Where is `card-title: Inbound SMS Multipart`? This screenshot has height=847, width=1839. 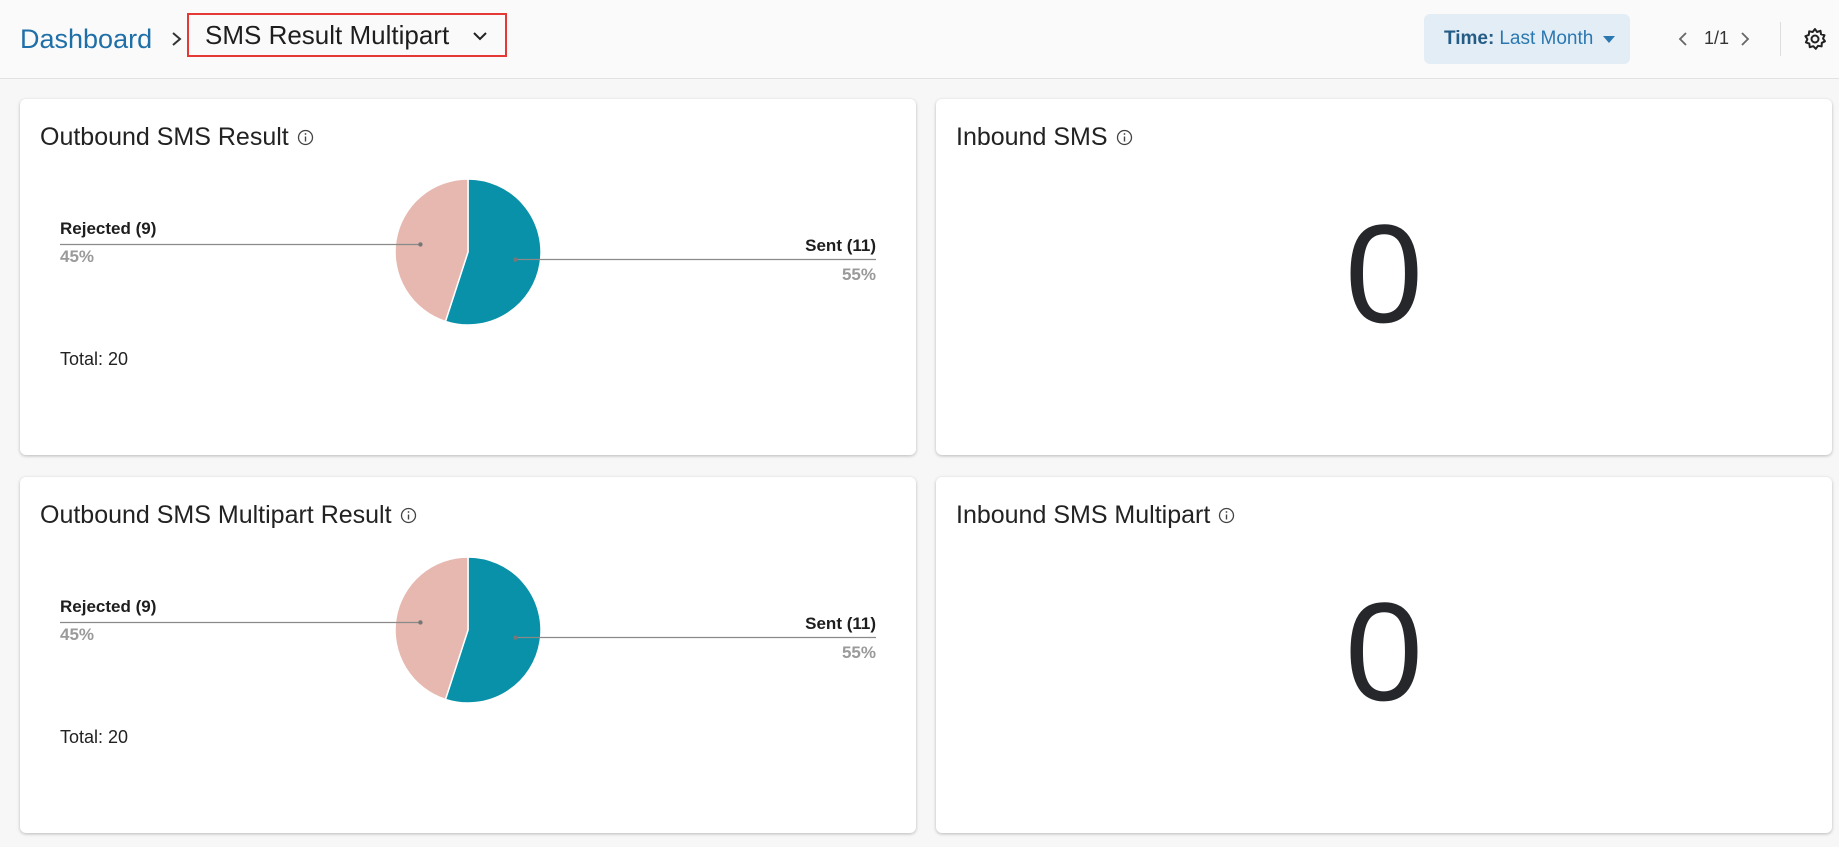
card-title: Inbound SMS Multipart is located at coordinates (1095, 515).